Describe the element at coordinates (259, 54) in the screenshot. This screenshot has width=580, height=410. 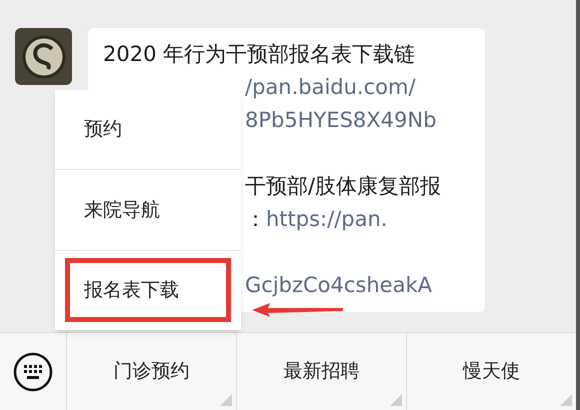
I see `message-text: 2020 年行为干预部报名表下载链` at that location.